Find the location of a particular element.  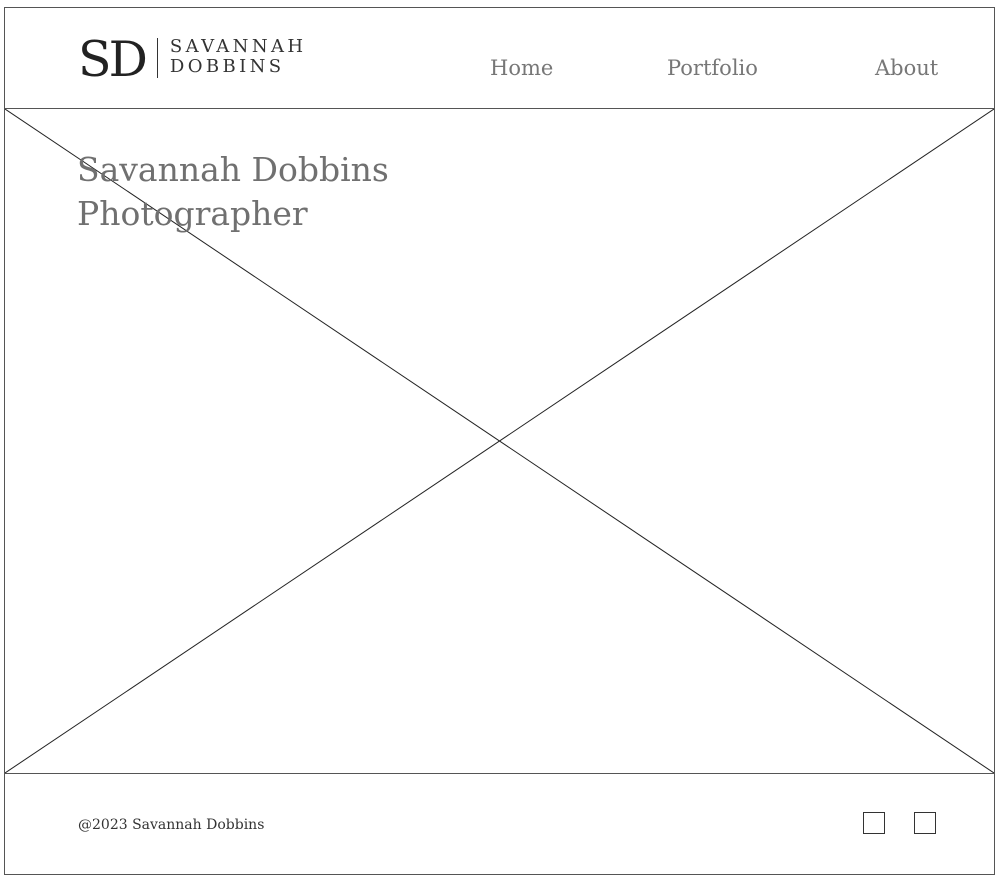

logo-name-line-2: DOBBINS is located at coordinates (227, 66).